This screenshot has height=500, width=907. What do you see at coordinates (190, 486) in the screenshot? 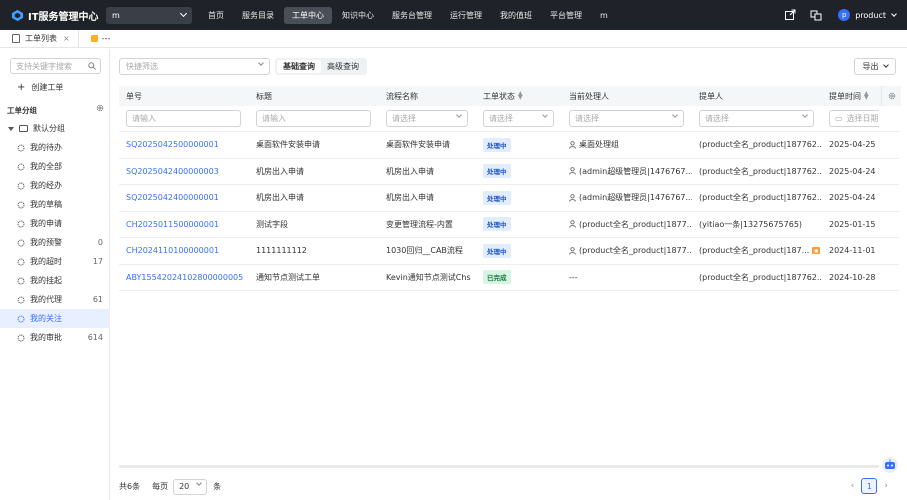
I see `page-size-select: 20` at bounding box center [190, 486].